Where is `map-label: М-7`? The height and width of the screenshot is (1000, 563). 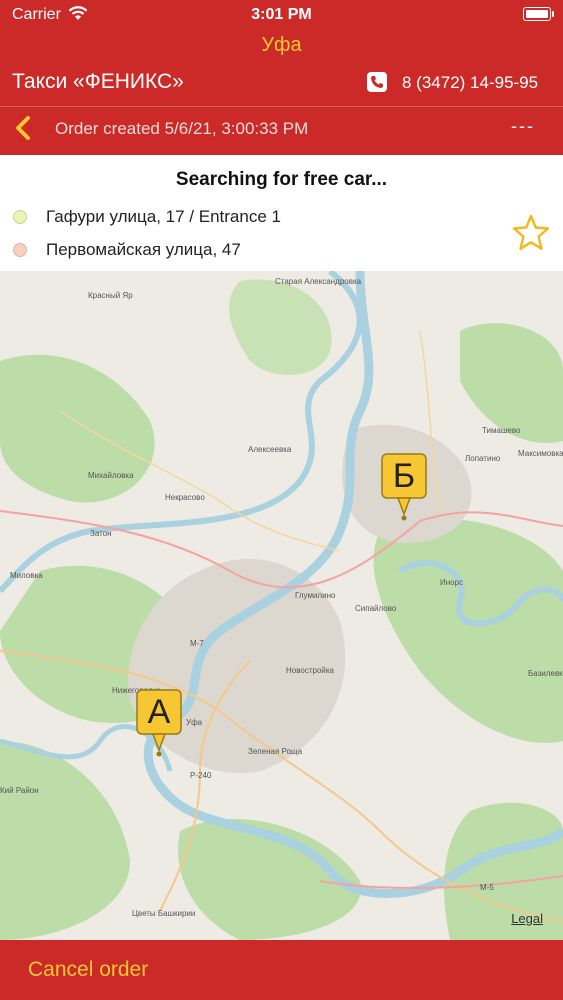 map-label: М-7 is located at coordinates (197, 643).